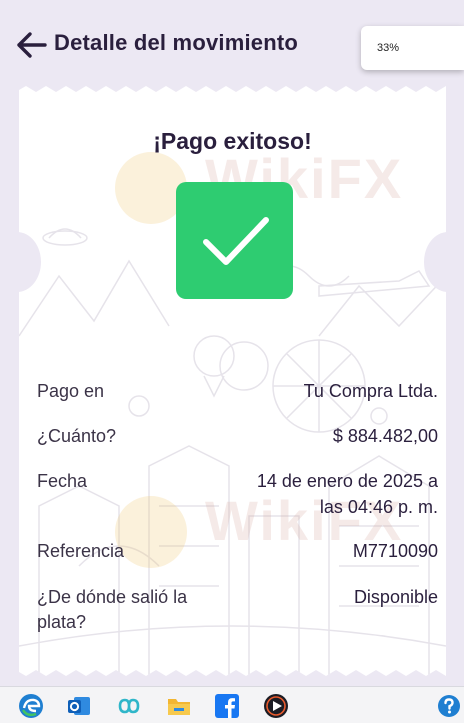  I want to click on row-label-cuanto: ¿Cuánto?, so click(77, 436).